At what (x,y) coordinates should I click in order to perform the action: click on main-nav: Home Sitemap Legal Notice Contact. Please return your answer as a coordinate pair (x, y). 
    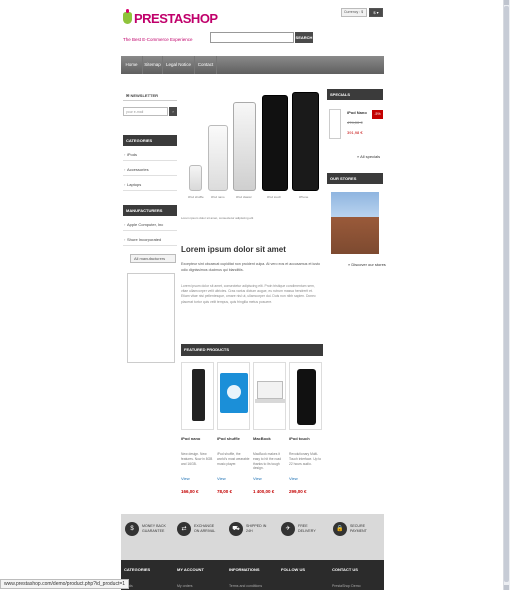
    Looking at the image, I should click on (252, 65).